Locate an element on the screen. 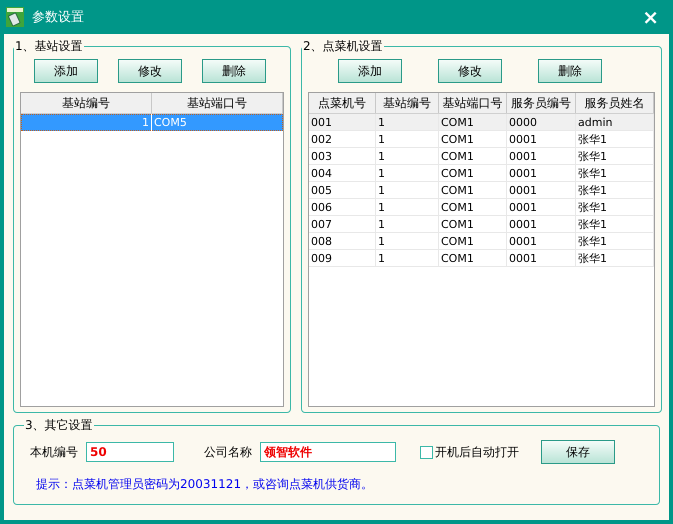 Image resolution: width=673 pixels, height=524 pixels. field-label: 本机编号 is located at coordinates (54, 452).